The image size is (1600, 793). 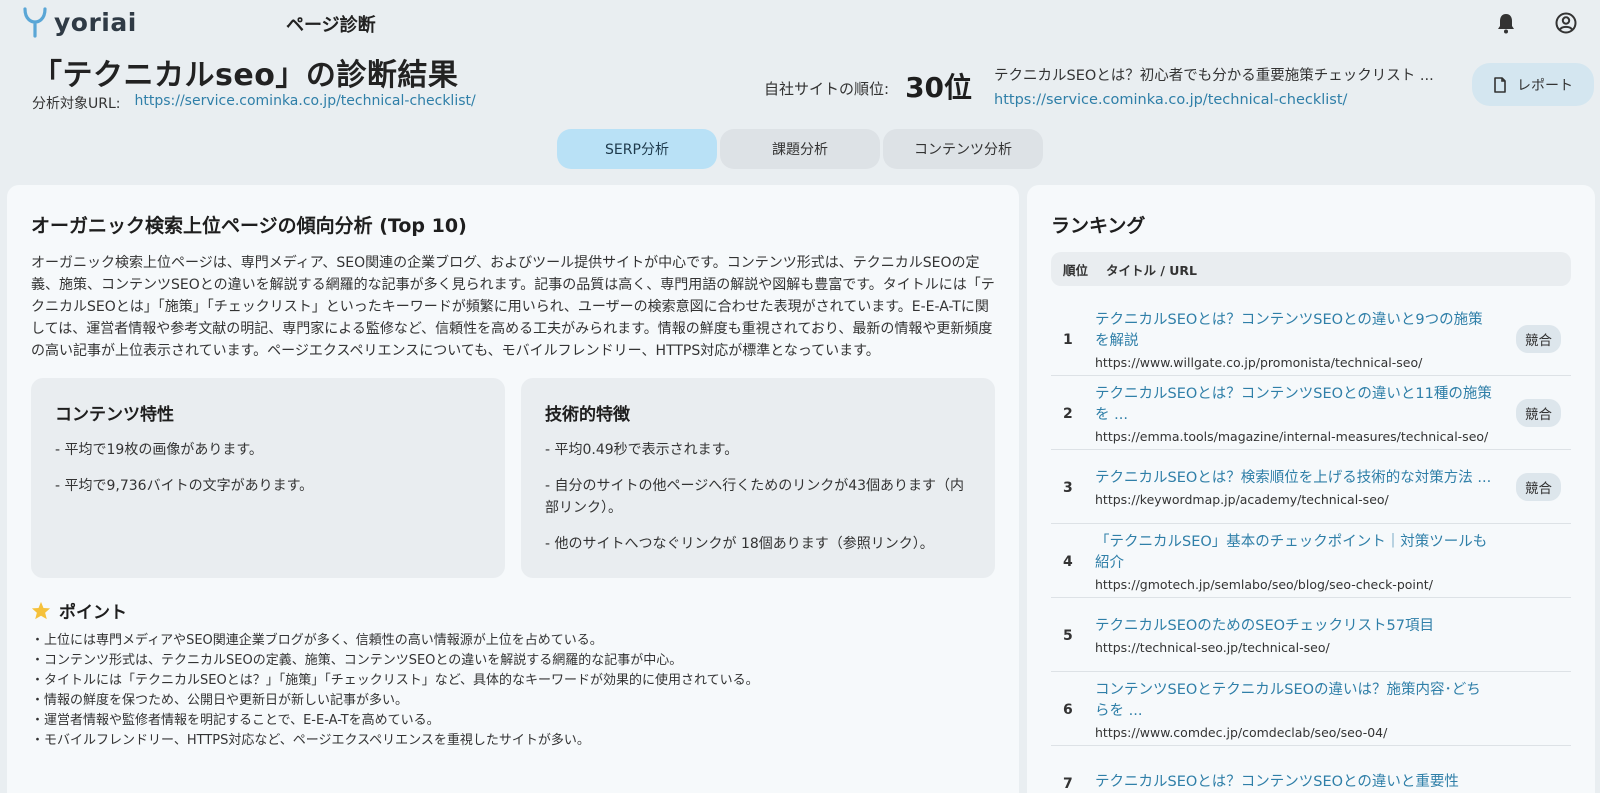 What do you see at coordinates (245, 75) in the screenshot?
I see `result-title: 「テクニカルseo」の診断結果` at bounding box center [245, 75].